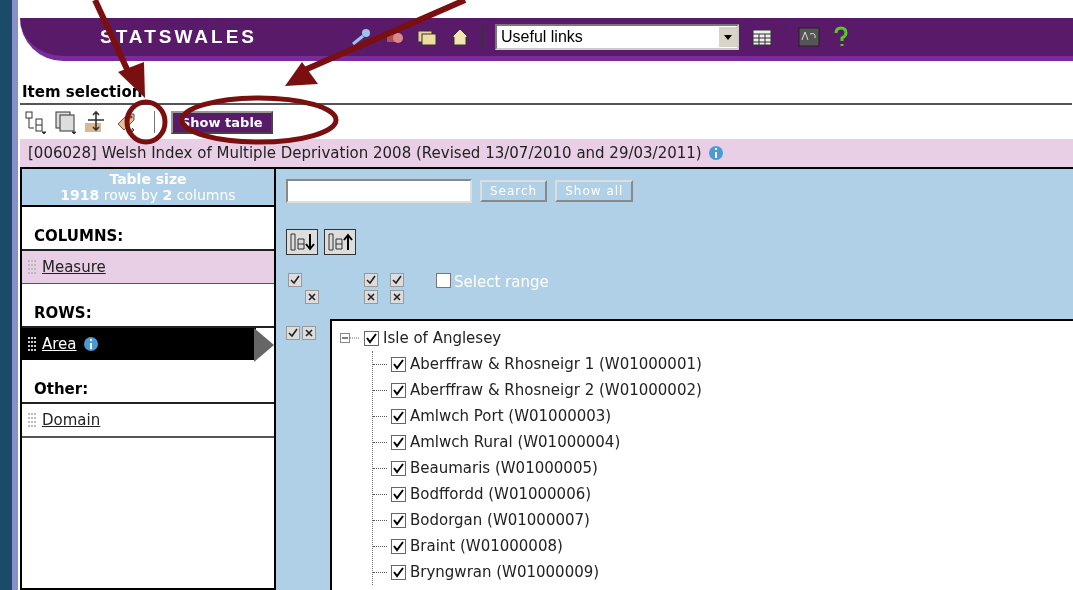 This screenshot has height=590, width=1073. Describe the element at coordinates (74, 267) in the screenshot. I see `dimension-link: Measure` at that location.